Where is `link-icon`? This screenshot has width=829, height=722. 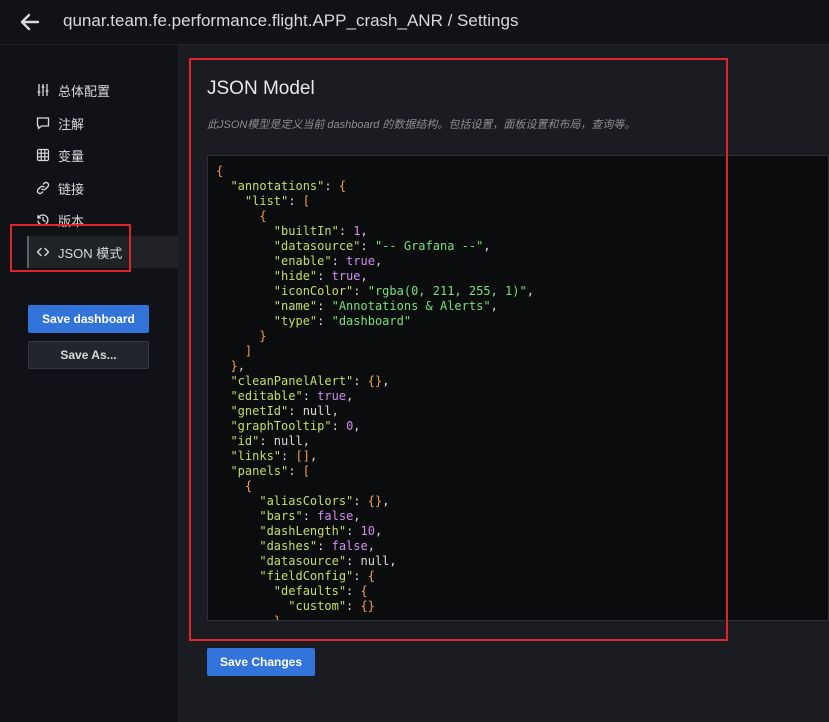 link-icon is located at coordinates (43, 188).